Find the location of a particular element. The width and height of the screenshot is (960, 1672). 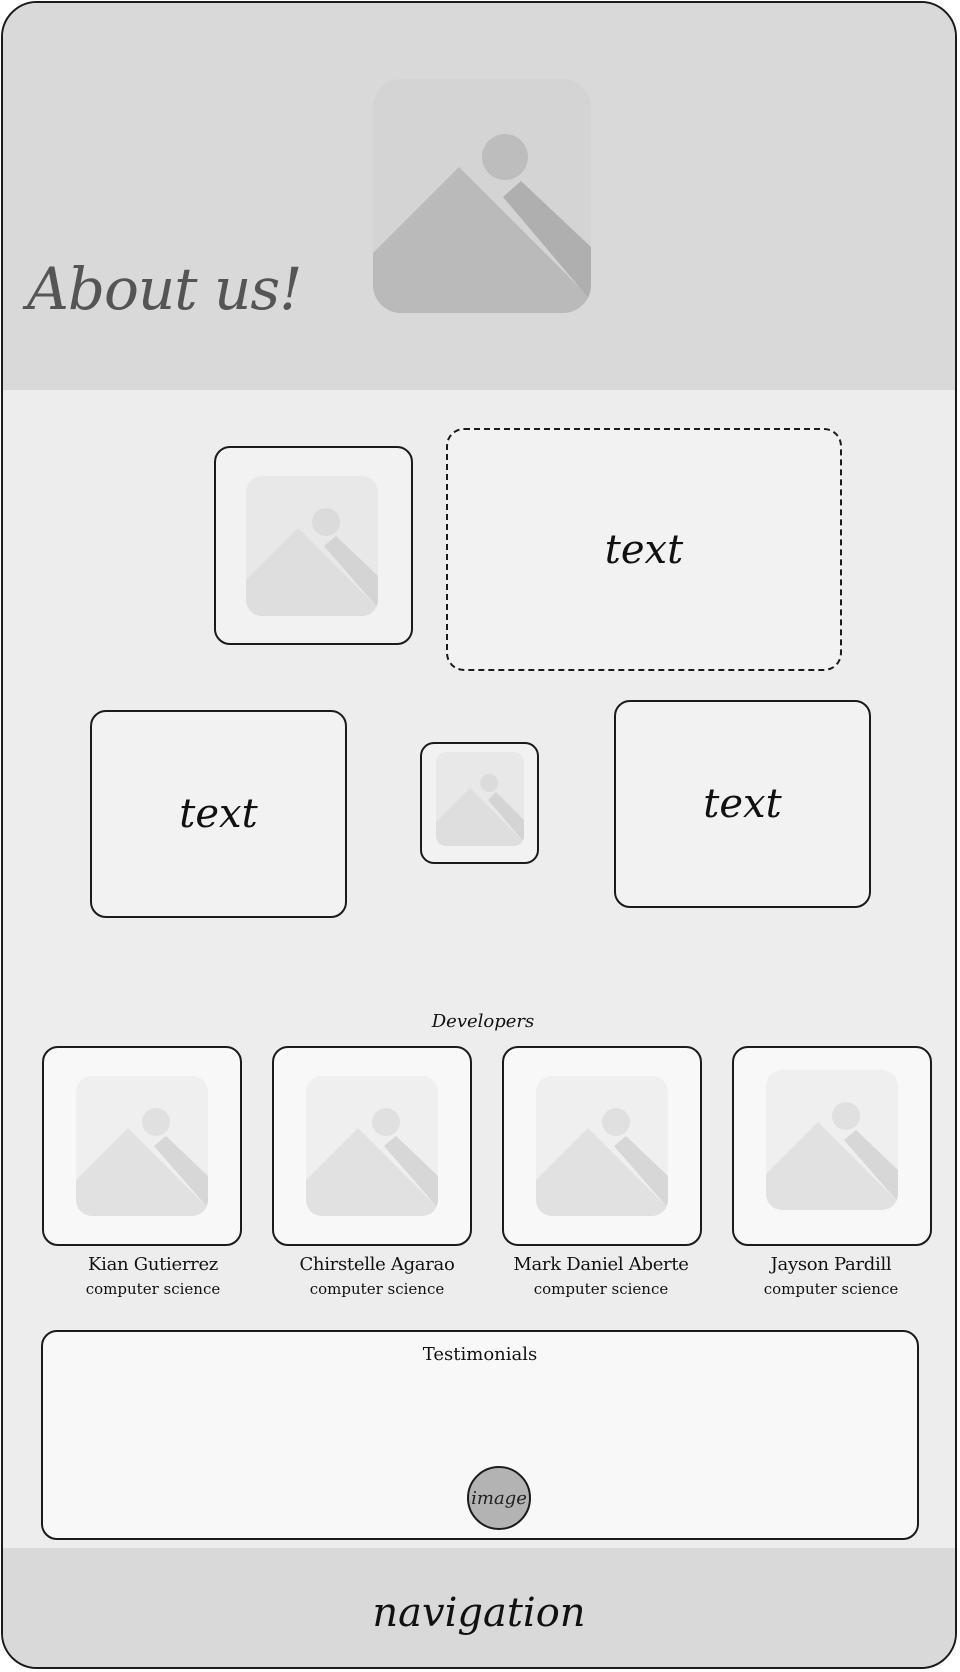

developers-heading: Developers is located at coordinates (483, 1021).